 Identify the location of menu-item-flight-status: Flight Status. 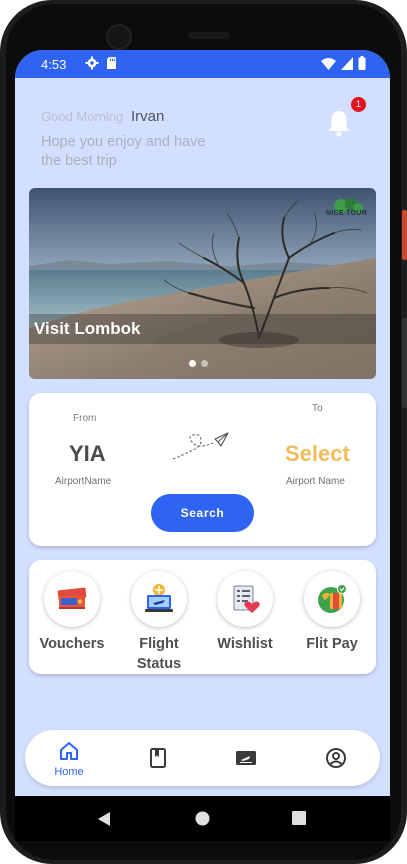
(159, 617).